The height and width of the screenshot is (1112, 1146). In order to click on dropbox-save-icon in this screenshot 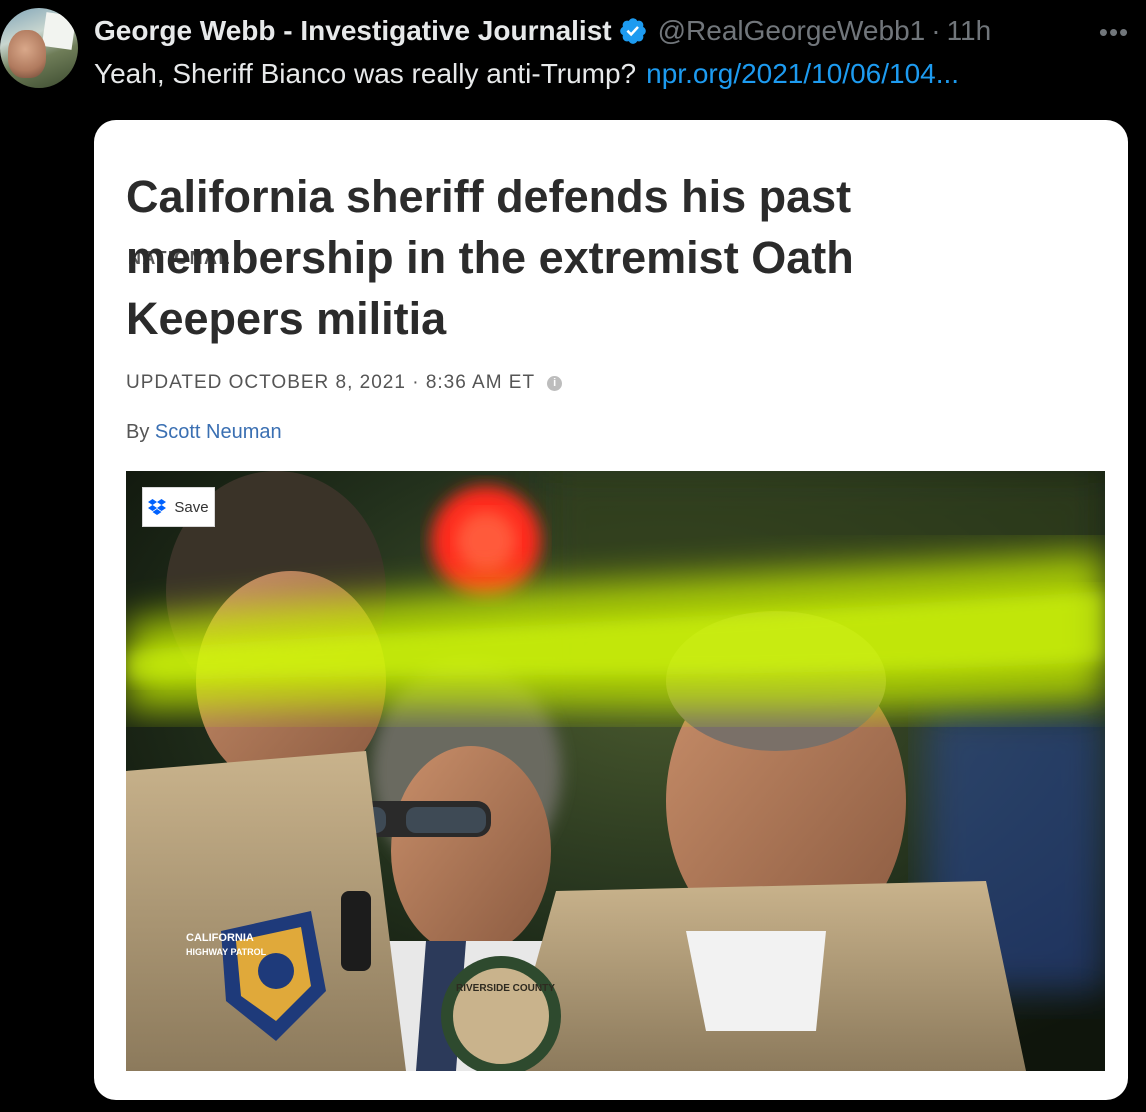, I will do `click(157, 507)`.